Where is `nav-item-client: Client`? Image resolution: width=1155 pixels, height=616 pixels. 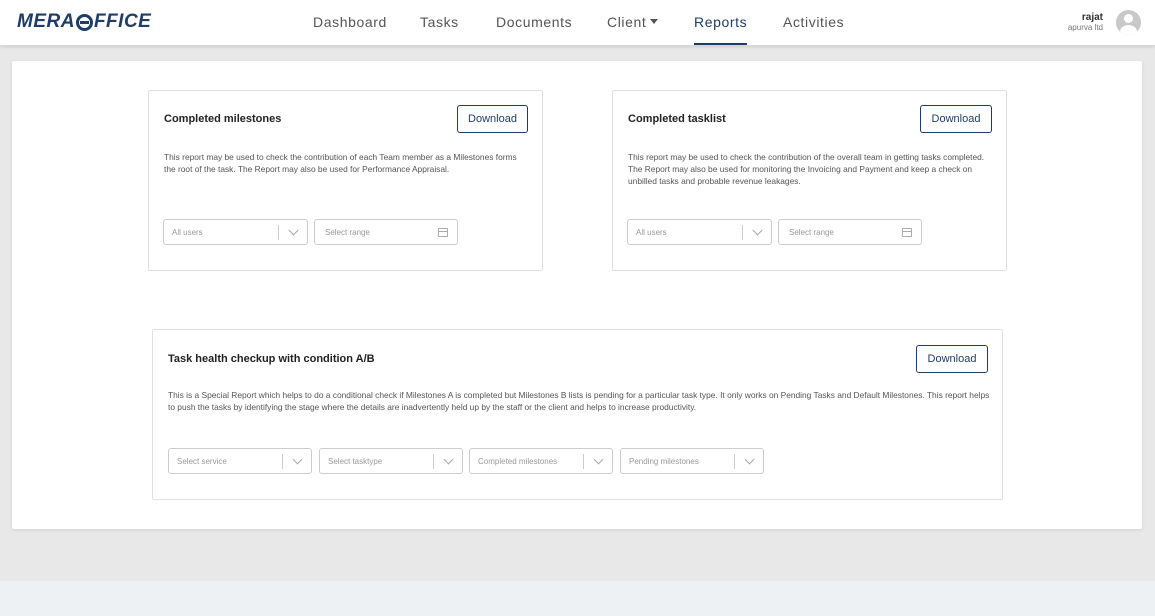 nav-item-client: Client is located at coordinates (633, 22).